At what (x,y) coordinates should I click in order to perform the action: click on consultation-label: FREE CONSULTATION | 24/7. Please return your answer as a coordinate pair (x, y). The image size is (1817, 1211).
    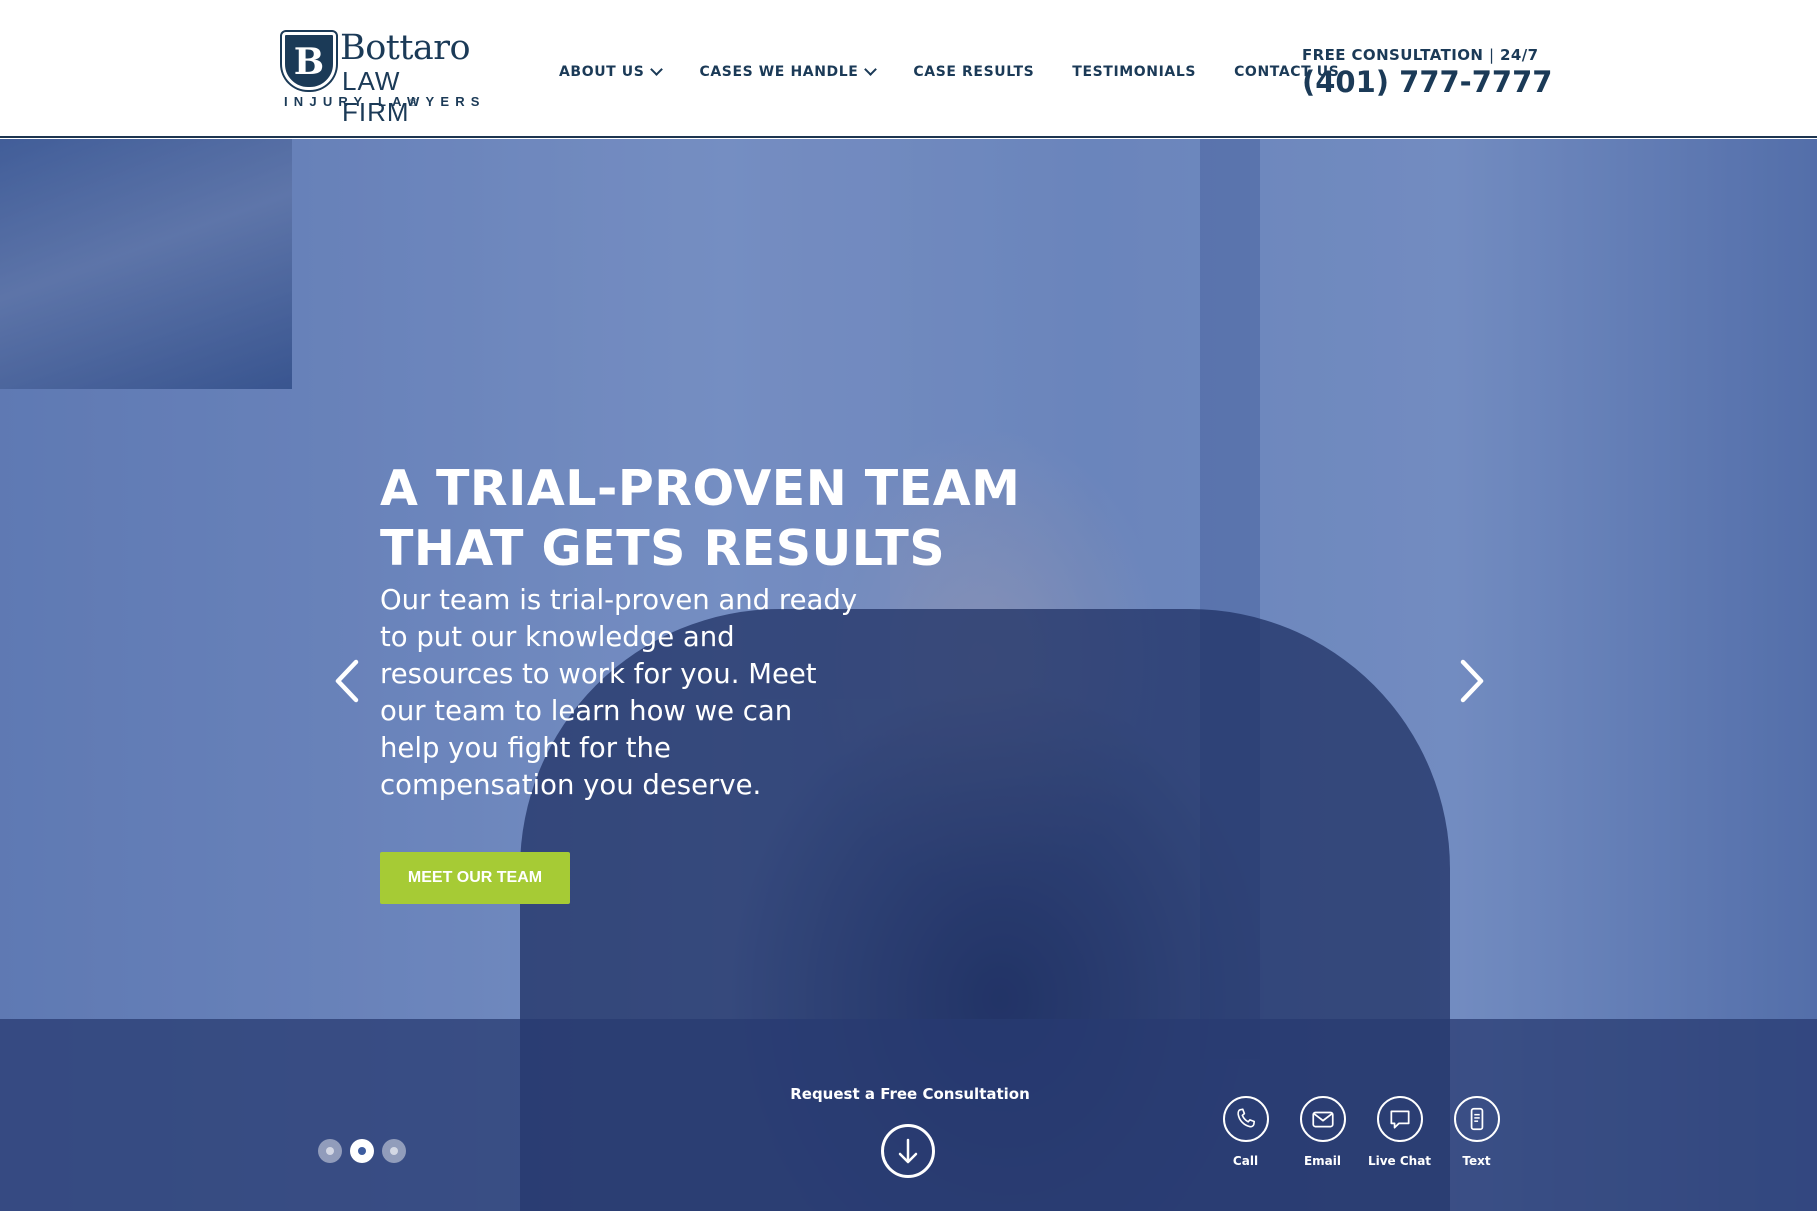
    Looking at the image, I should click on (1420, 55).